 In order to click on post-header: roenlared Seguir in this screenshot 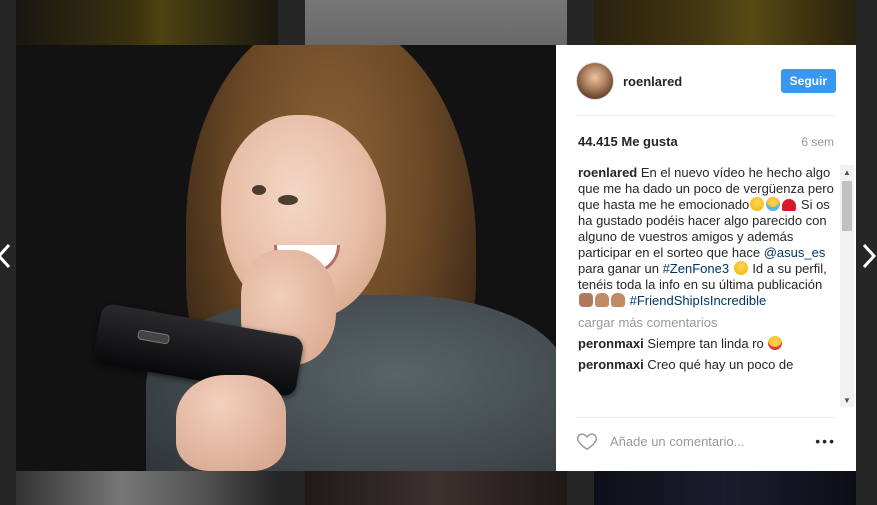, I will do `click(706, 81)`.